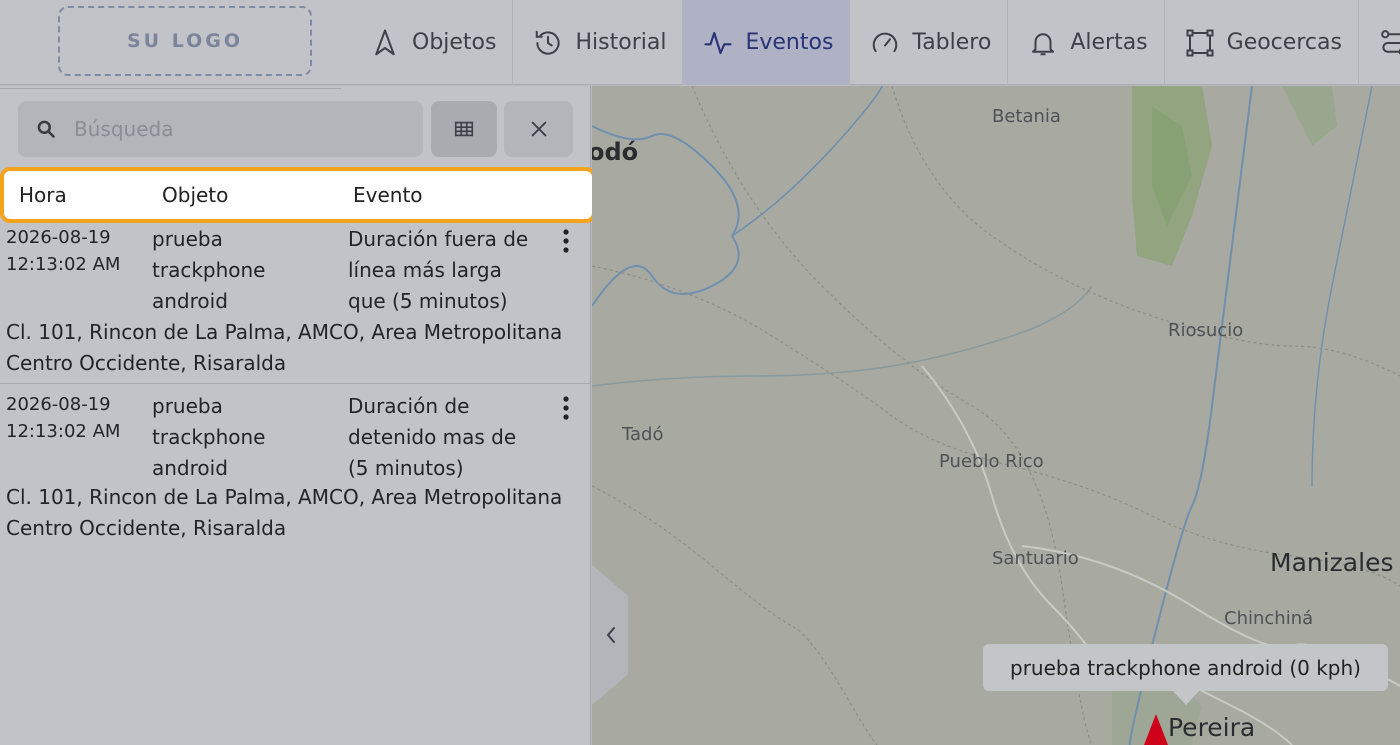  Describe the element at coordinates (1043, 43) in the screenshot. I see `bell-icon` at that location.